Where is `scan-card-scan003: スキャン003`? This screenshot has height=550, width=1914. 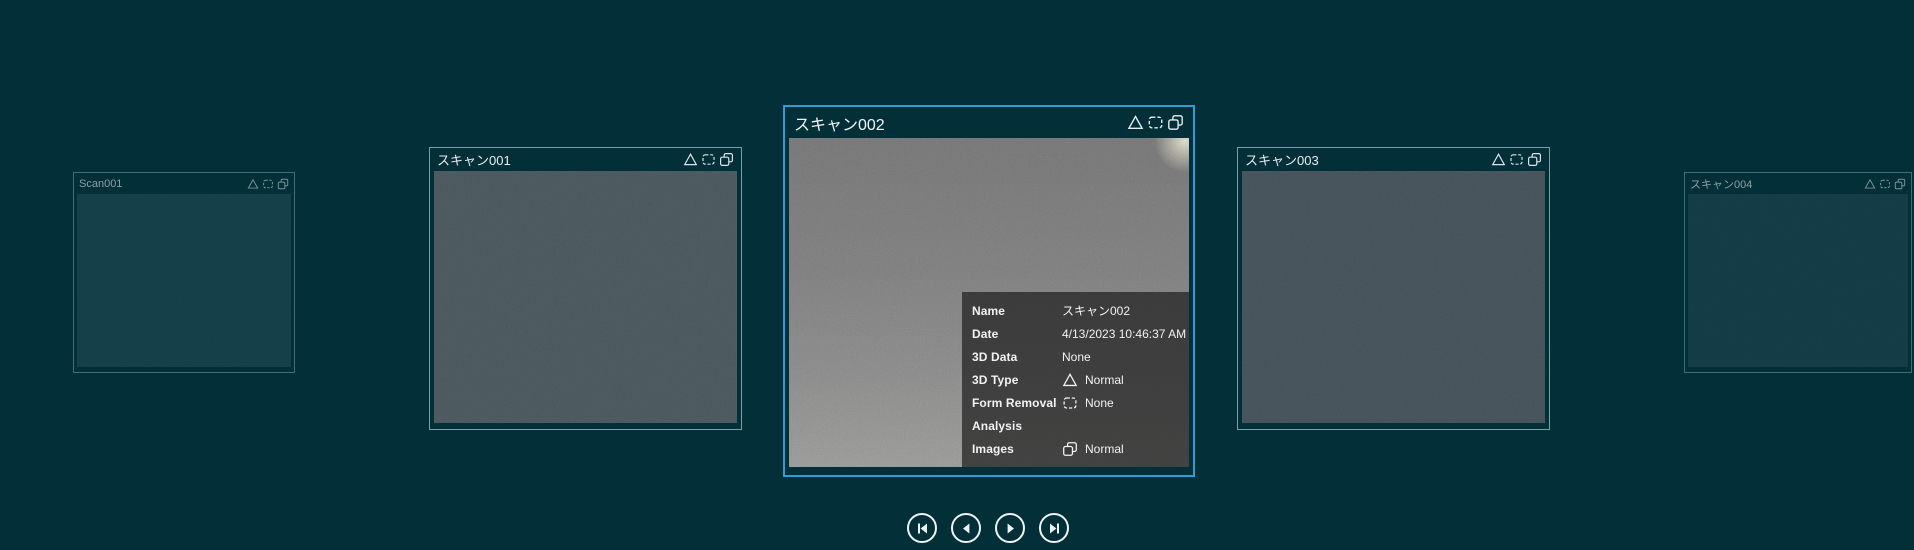 scan-card-scan003: スキャン003 is located at coordinates (1393, 288).